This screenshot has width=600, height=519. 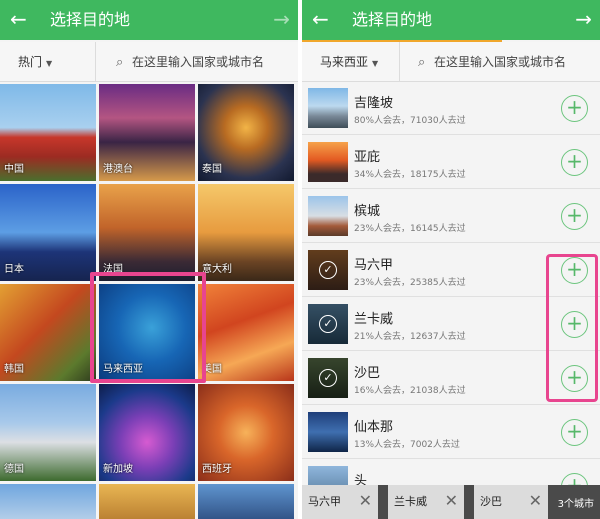 I want to click on city-row: 仙本那 13%人会去，7002人去过 +, so click(x=451, y=432).